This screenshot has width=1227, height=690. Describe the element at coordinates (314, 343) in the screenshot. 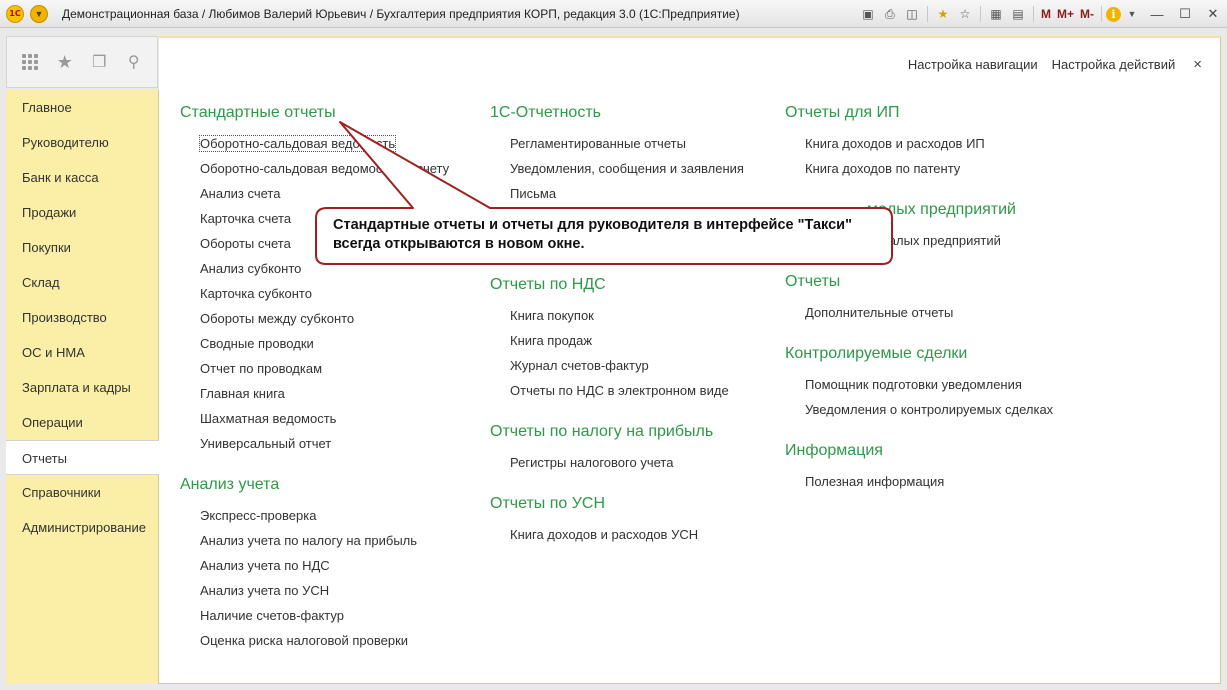

I see `report-link: Сводные проводки` at that location.